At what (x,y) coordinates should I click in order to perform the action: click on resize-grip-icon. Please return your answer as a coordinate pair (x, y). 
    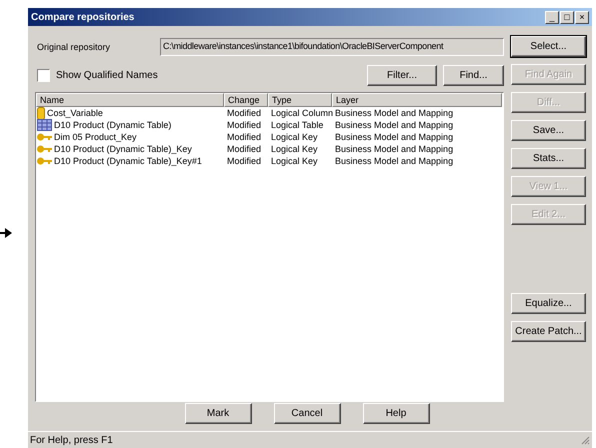
    Looking at the image, I should click on (585, 440).